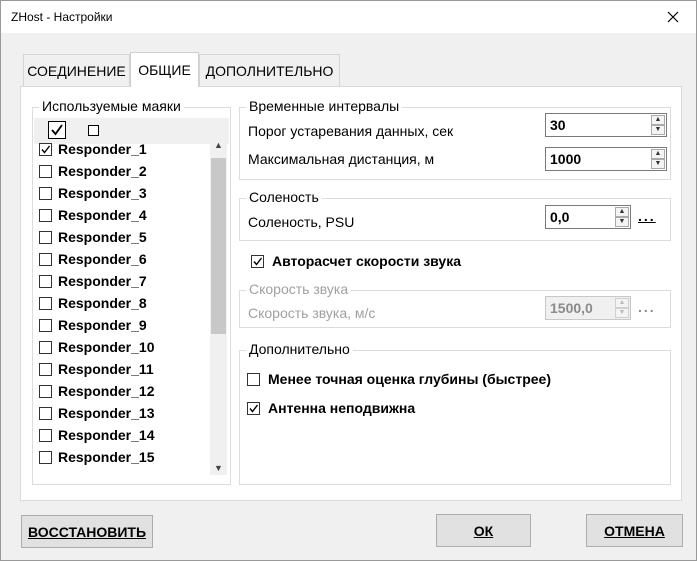  I want to click on list-item: Responder_3, so click(93, 193).